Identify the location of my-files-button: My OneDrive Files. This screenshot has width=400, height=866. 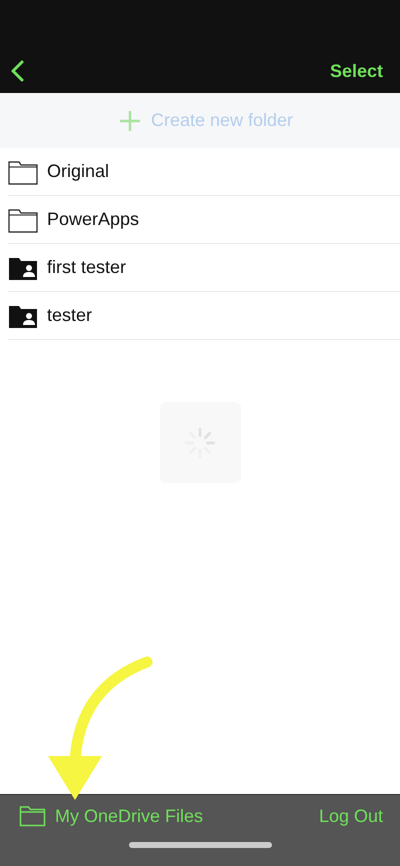
(111, 816).